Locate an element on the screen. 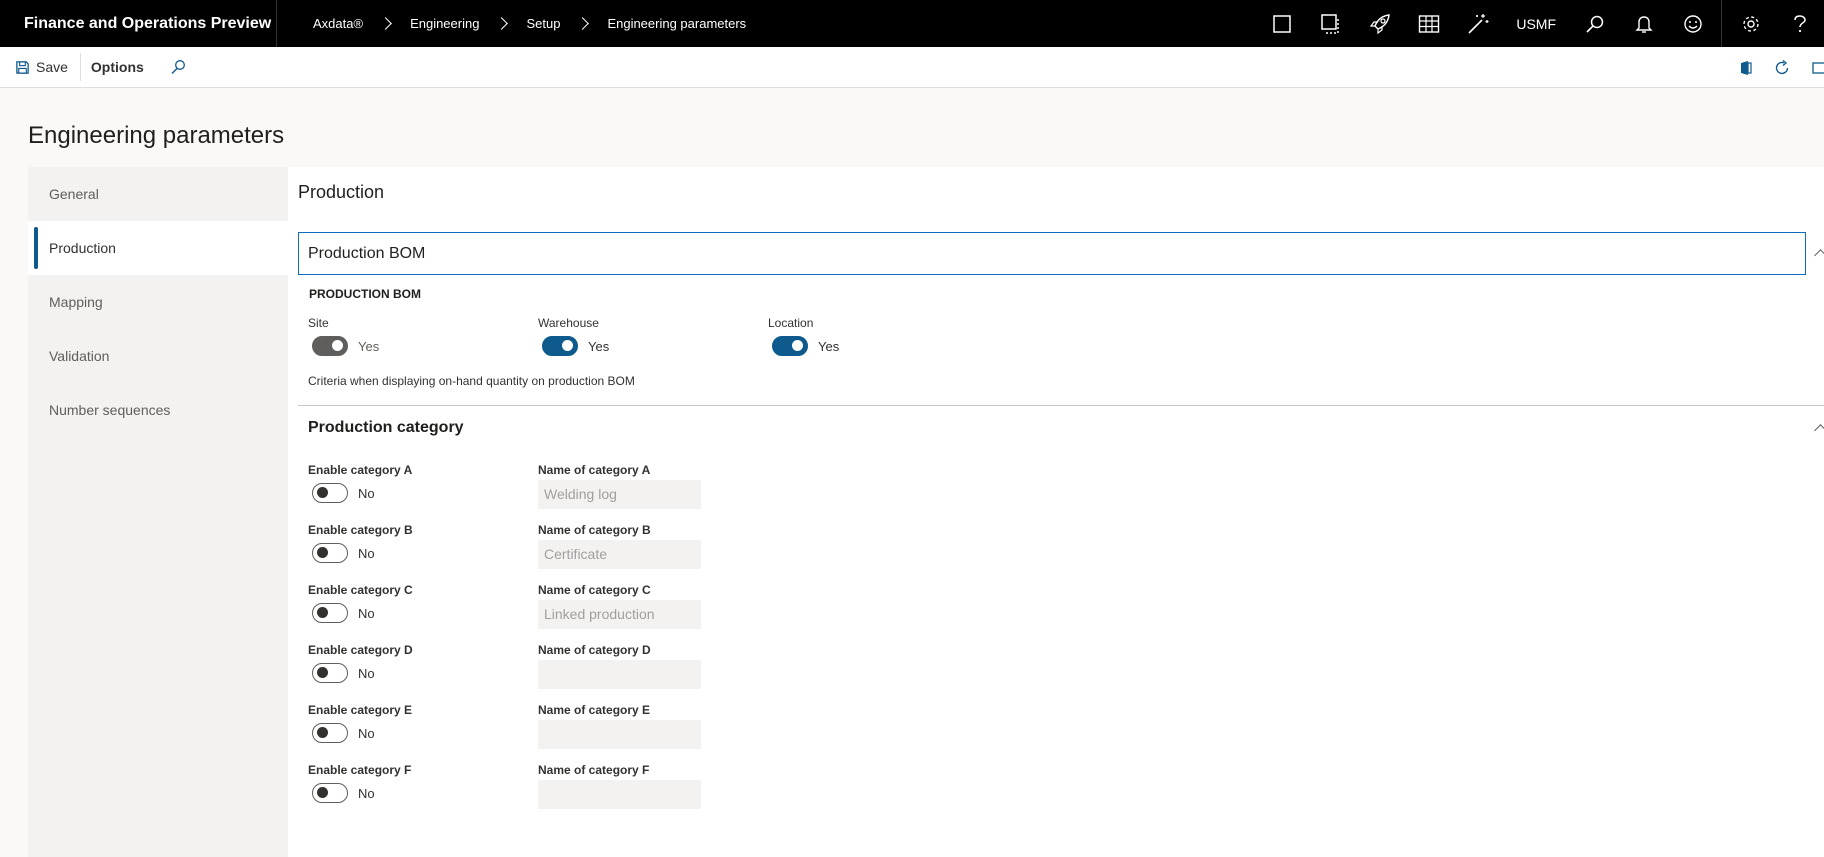 The width and height of the screenshot is (1824, 857). breadcrumb-item-setup: Setup is located at coordinates (543, 23).